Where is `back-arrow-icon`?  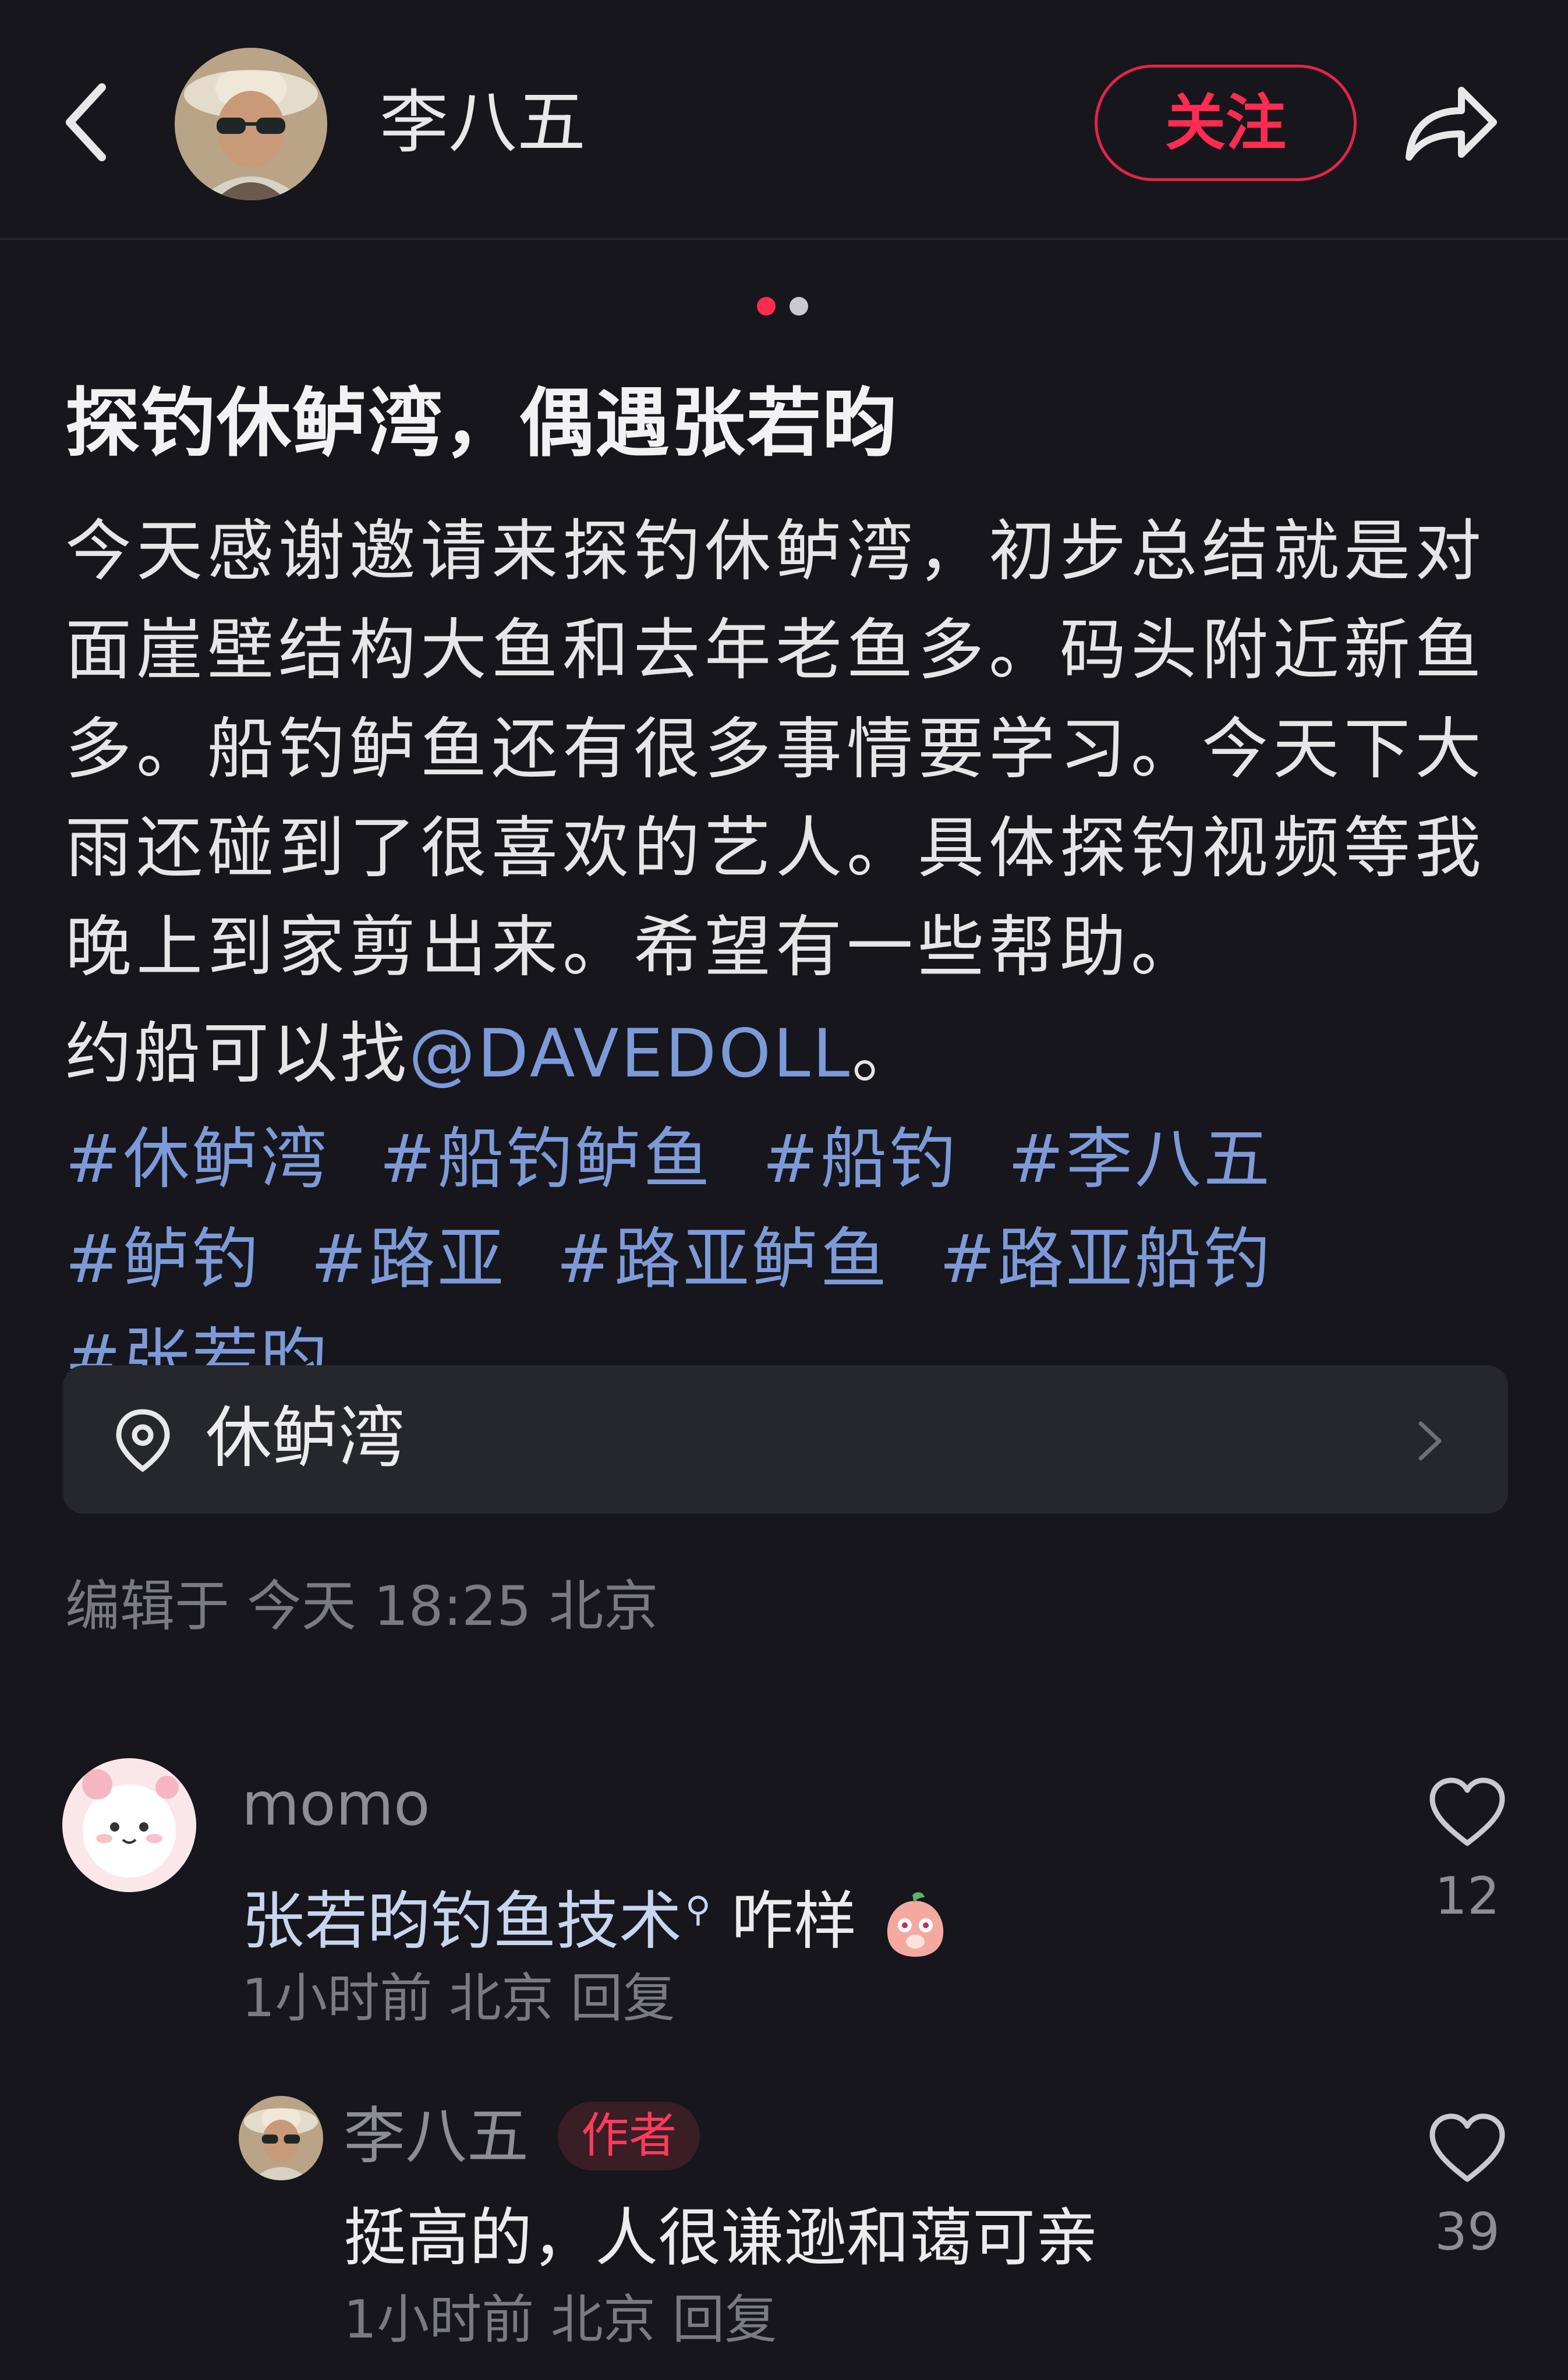 back-arrow-icon is located at coordinates (86, 122).